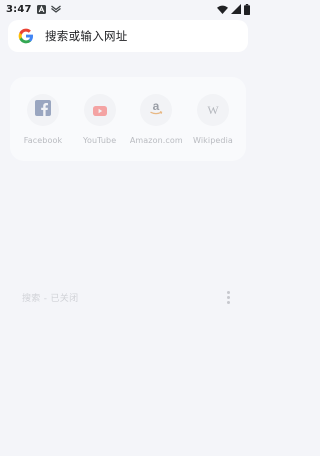 Image resolution: width=320 pixels, height=456 pixels. What do you see at coordinates (156, 140) in the screenshot?
I see `shortcut-label: Amazon.com` at bounding box center [156, 140].